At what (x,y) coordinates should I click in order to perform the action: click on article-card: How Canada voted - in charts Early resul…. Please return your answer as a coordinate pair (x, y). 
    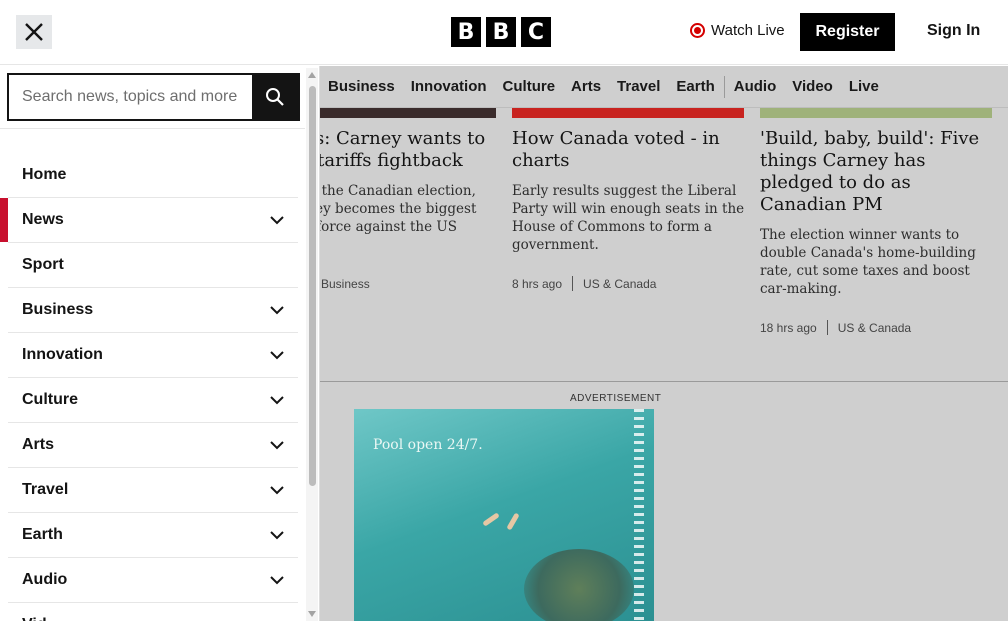
    Looking at the image, I should click on (629, 209).